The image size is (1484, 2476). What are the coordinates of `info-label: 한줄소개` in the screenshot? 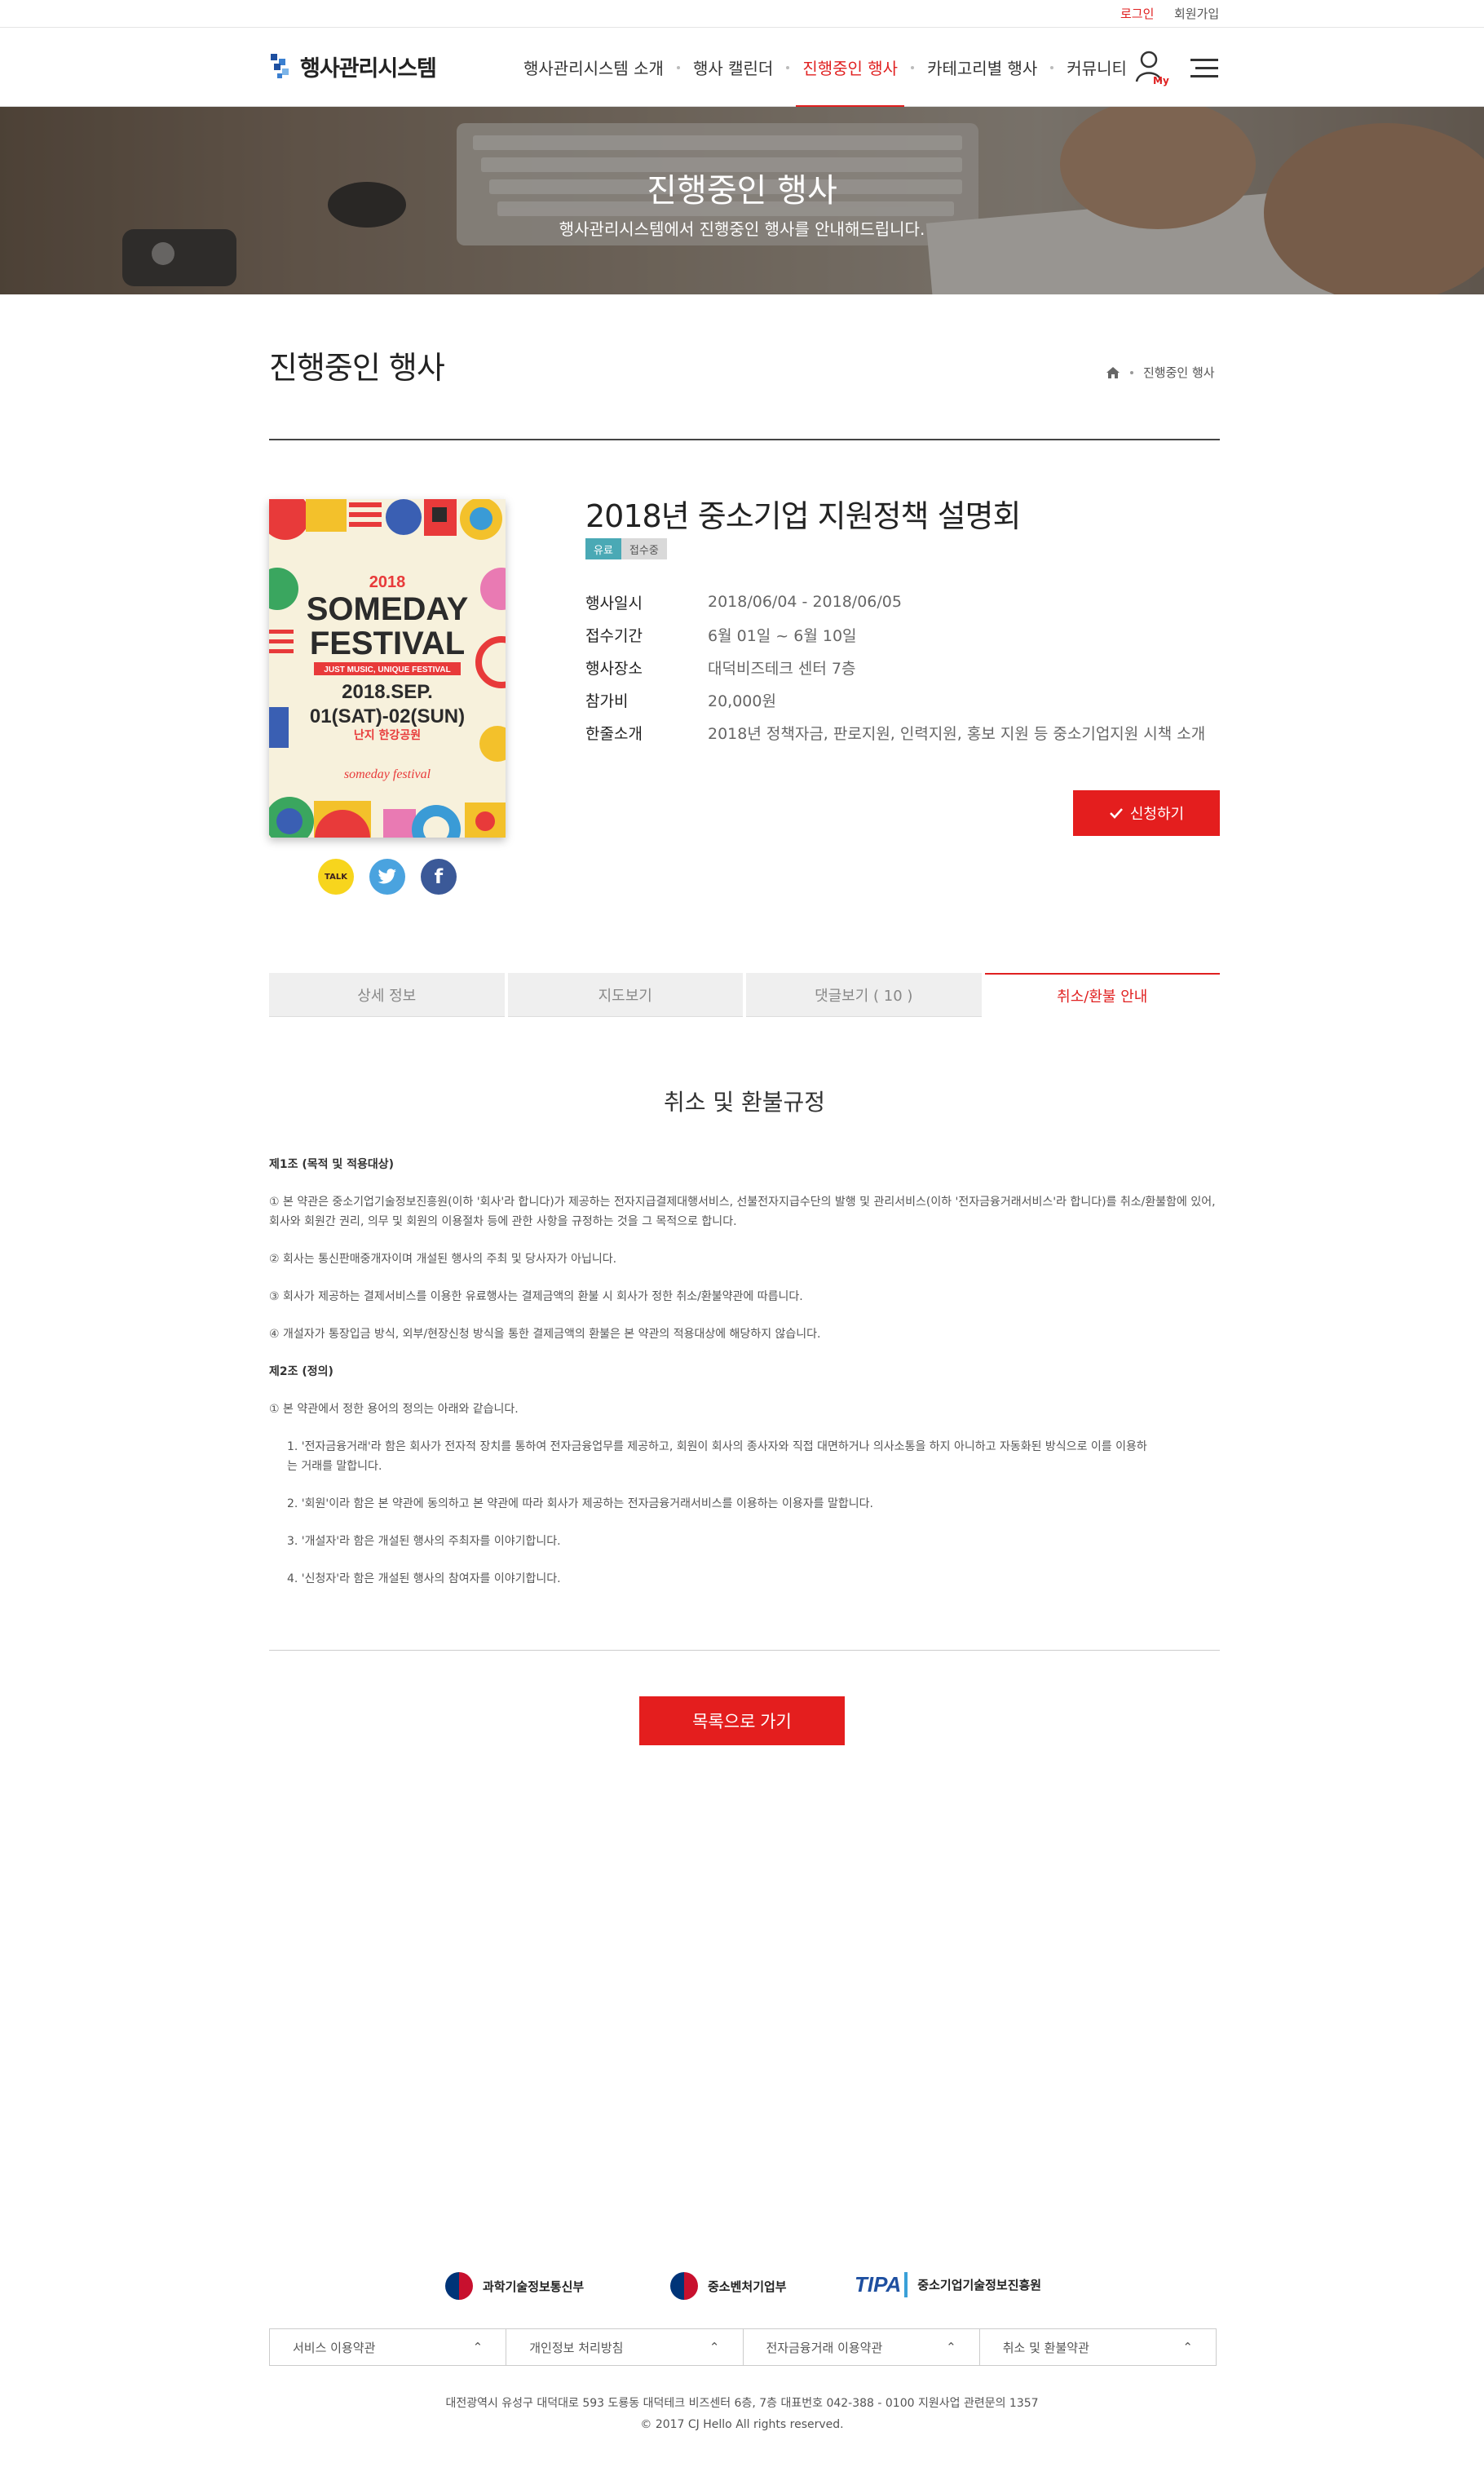 It's located at (614, 734).